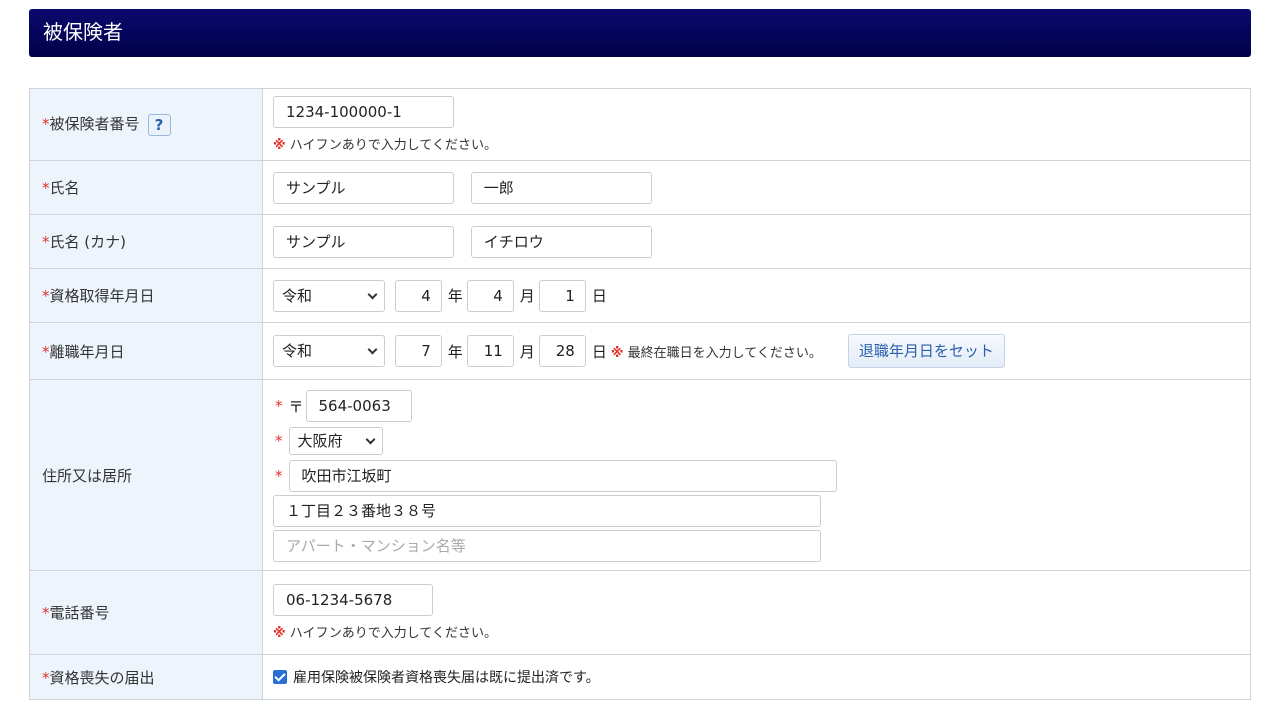  Describe the element at coordinates (724, 353) in the screenshot. I see `note-text: 最終在職日を入力してください。` at that location.